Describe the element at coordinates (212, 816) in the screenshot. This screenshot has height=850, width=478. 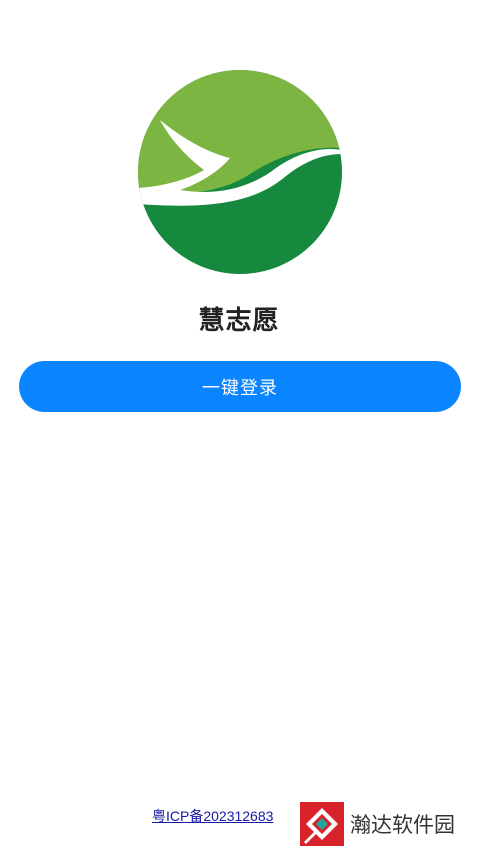
I see `icp-record-link: 粤ICP备202312683` at that location.